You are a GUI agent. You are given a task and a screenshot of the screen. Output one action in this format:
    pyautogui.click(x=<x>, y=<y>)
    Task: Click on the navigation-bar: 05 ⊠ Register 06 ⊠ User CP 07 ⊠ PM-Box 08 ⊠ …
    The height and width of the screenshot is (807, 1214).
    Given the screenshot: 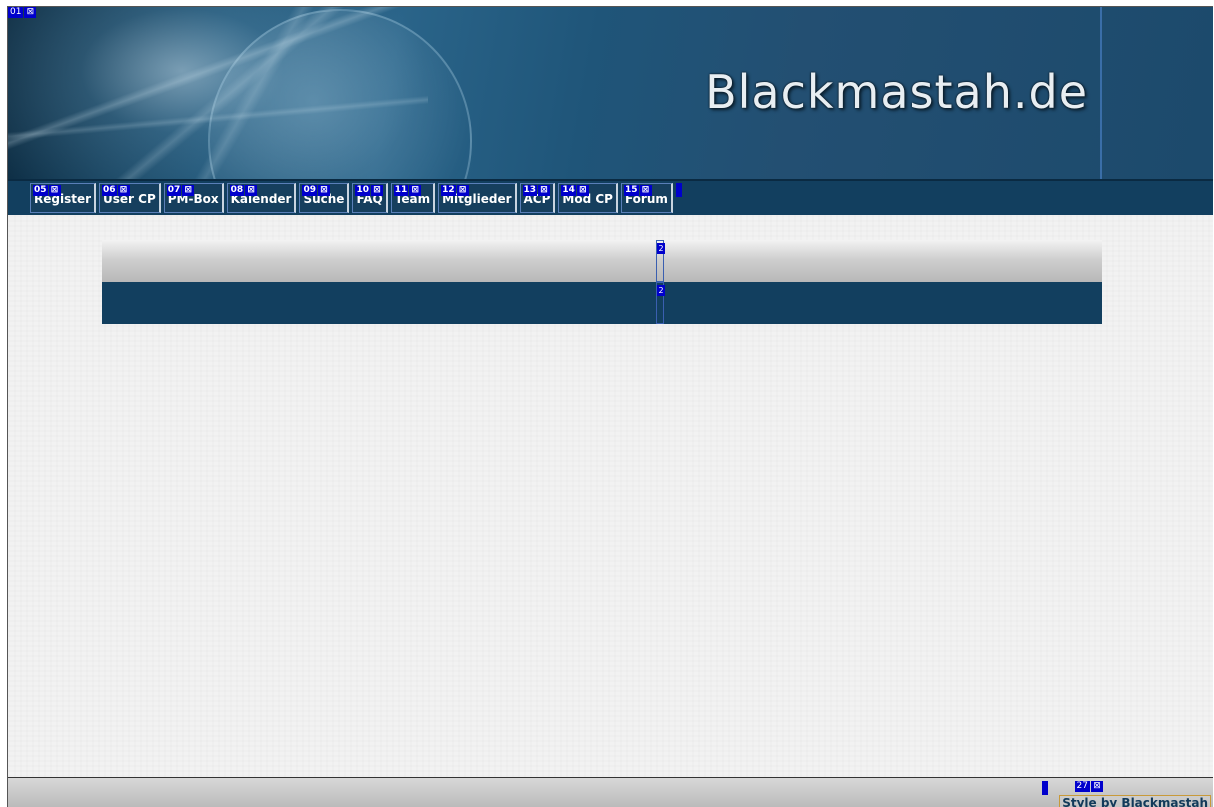 What is the action you would take?
    pyautogui.click(x=610, y=197)
    